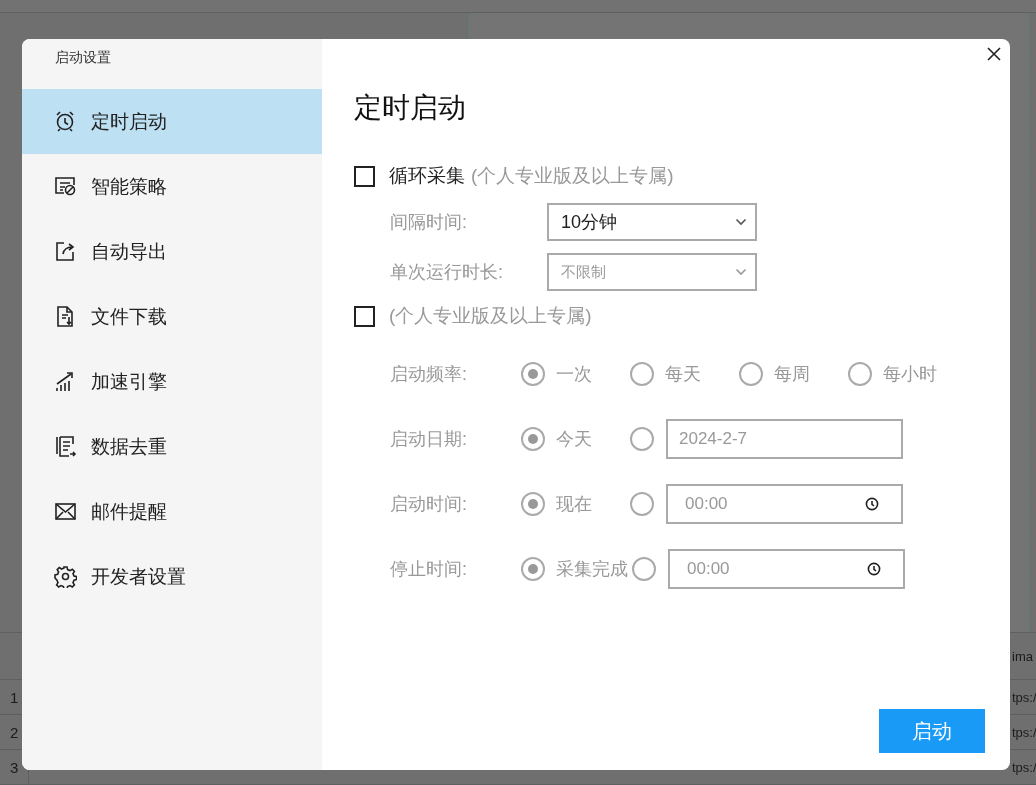  What do you see at coordinates (792, 374) in the screenshot?
I see `option-label: 每周` at bounding box center [792, 374].